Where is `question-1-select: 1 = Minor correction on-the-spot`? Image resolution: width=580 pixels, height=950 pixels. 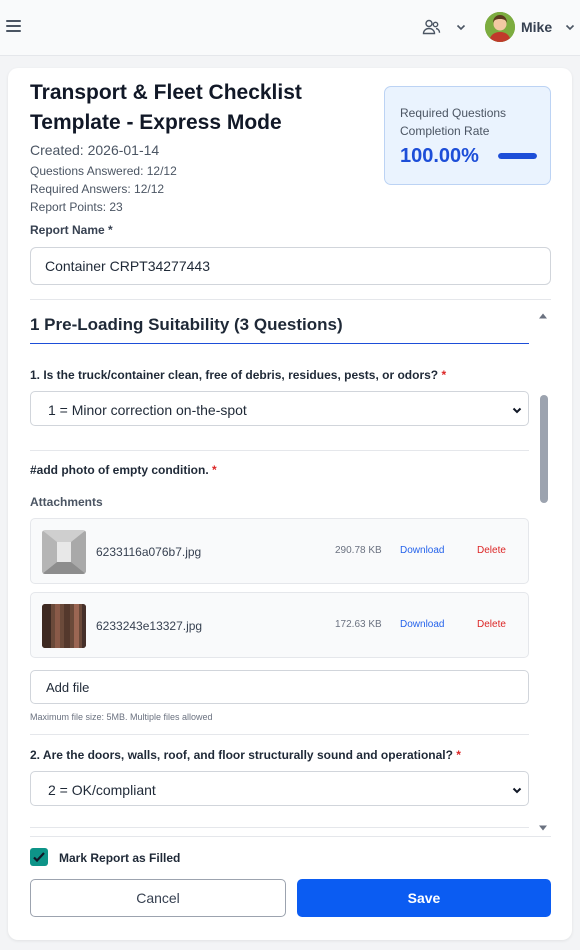 question-1-select: 1 = Minor correction on-the-spot is located at coordinates (279, 408).